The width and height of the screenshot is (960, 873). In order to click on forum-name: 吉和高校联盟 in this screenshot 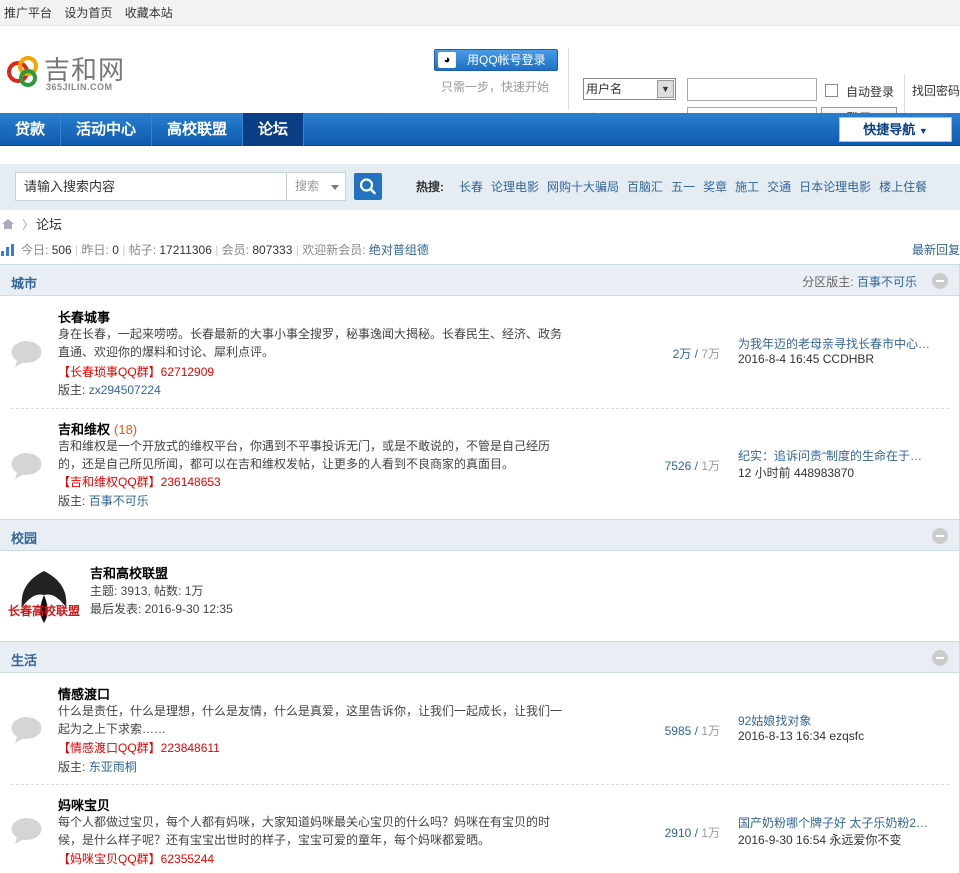, I will do `click(129, 572)`.